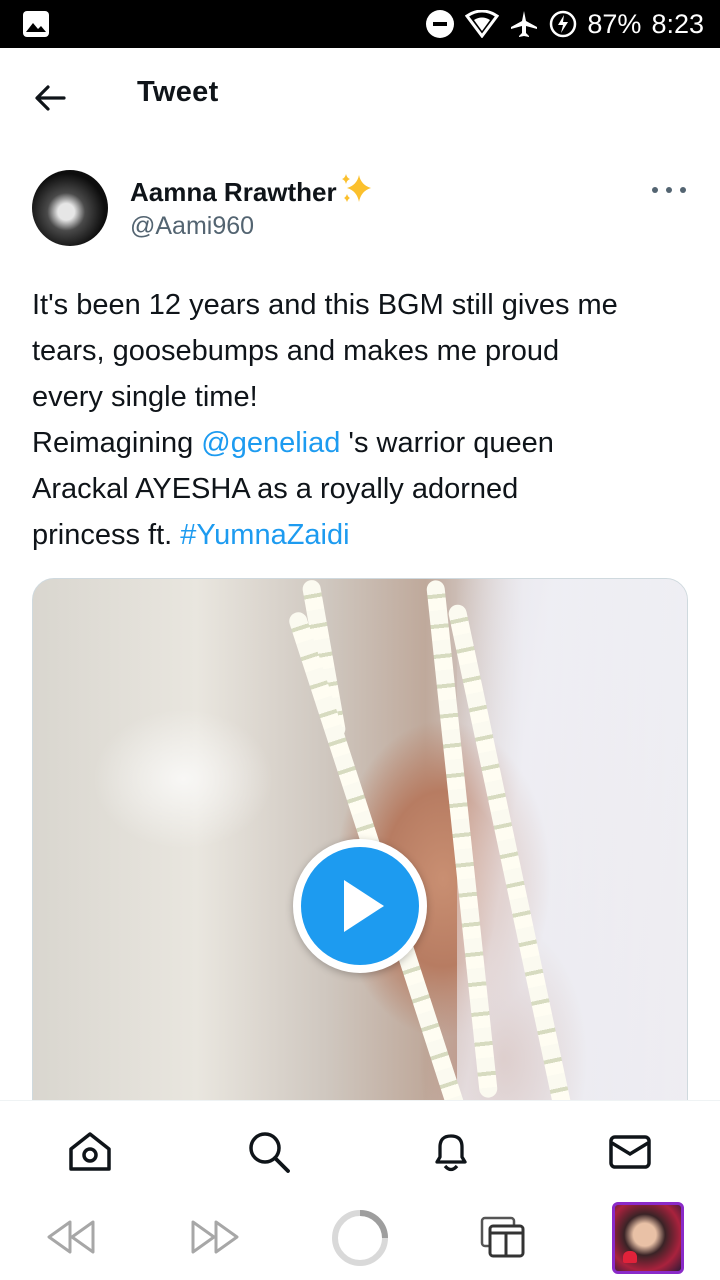 The height and width of the screenshot is (1280, 720). Describe the element at coordinates (264, 535) in the screenshot. I see `hashtag-link: #YumnaZaidi` at that location.